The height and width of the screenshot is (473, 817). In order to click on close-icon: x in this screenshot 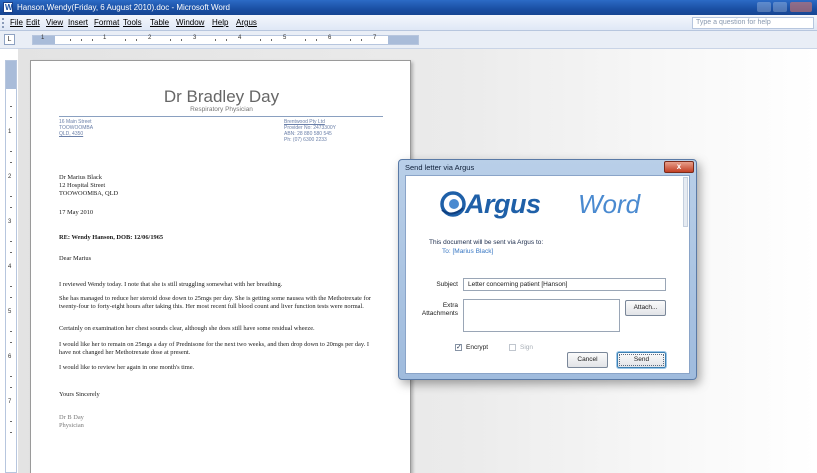, I will do `click(679, 166)`.